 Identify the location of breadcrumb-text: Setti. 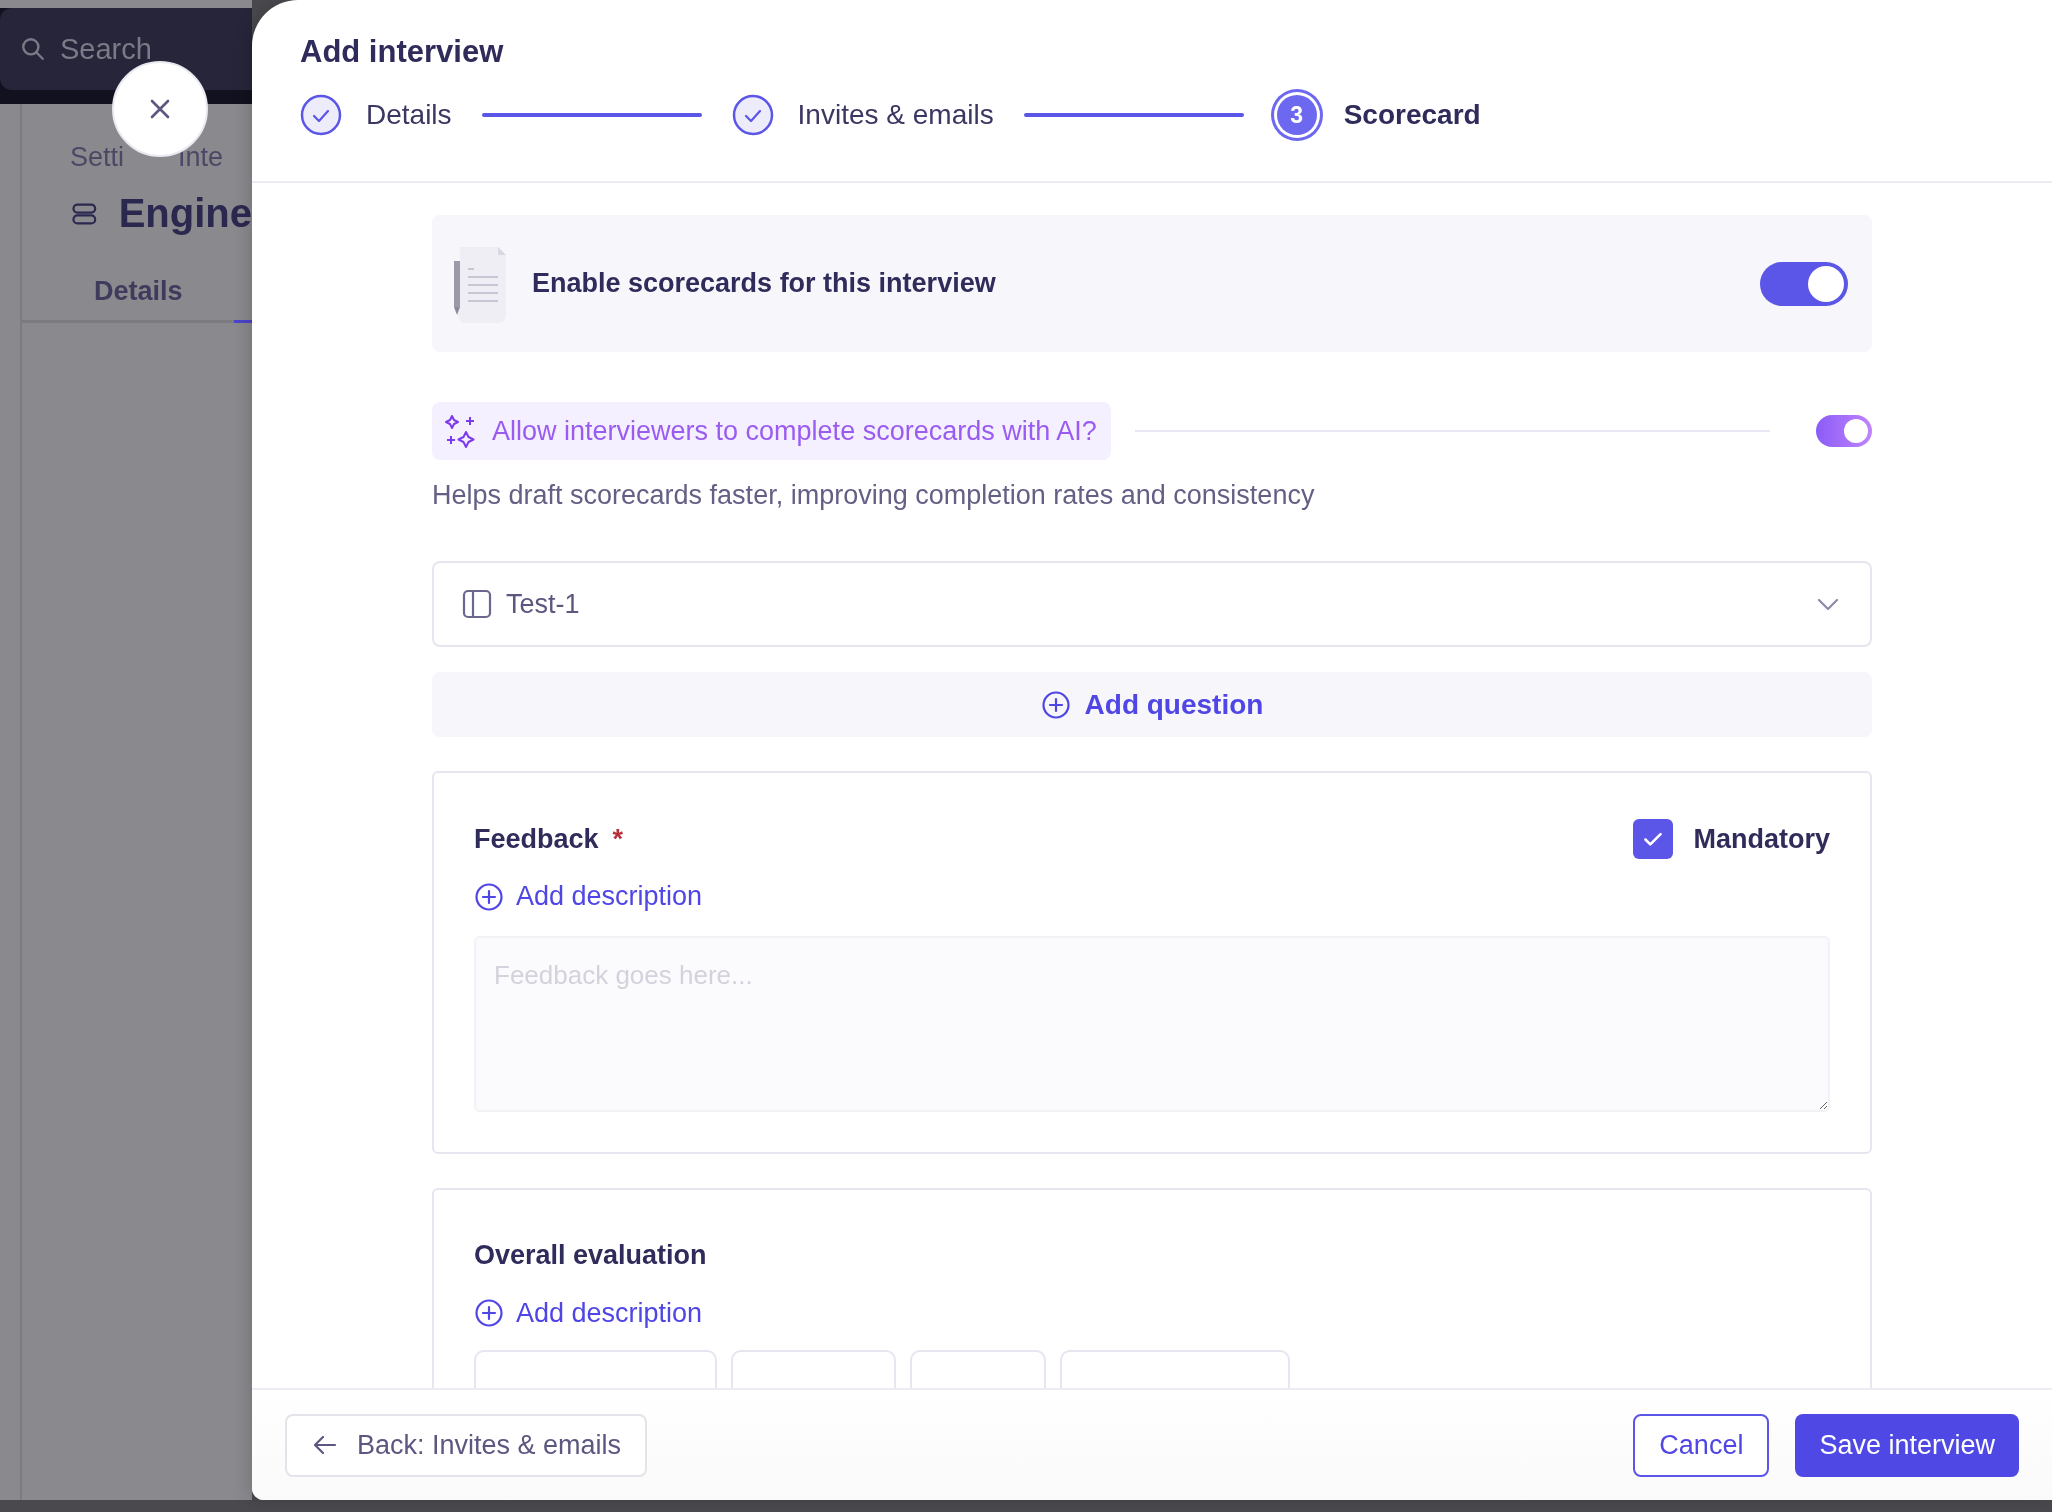
(97, 157).